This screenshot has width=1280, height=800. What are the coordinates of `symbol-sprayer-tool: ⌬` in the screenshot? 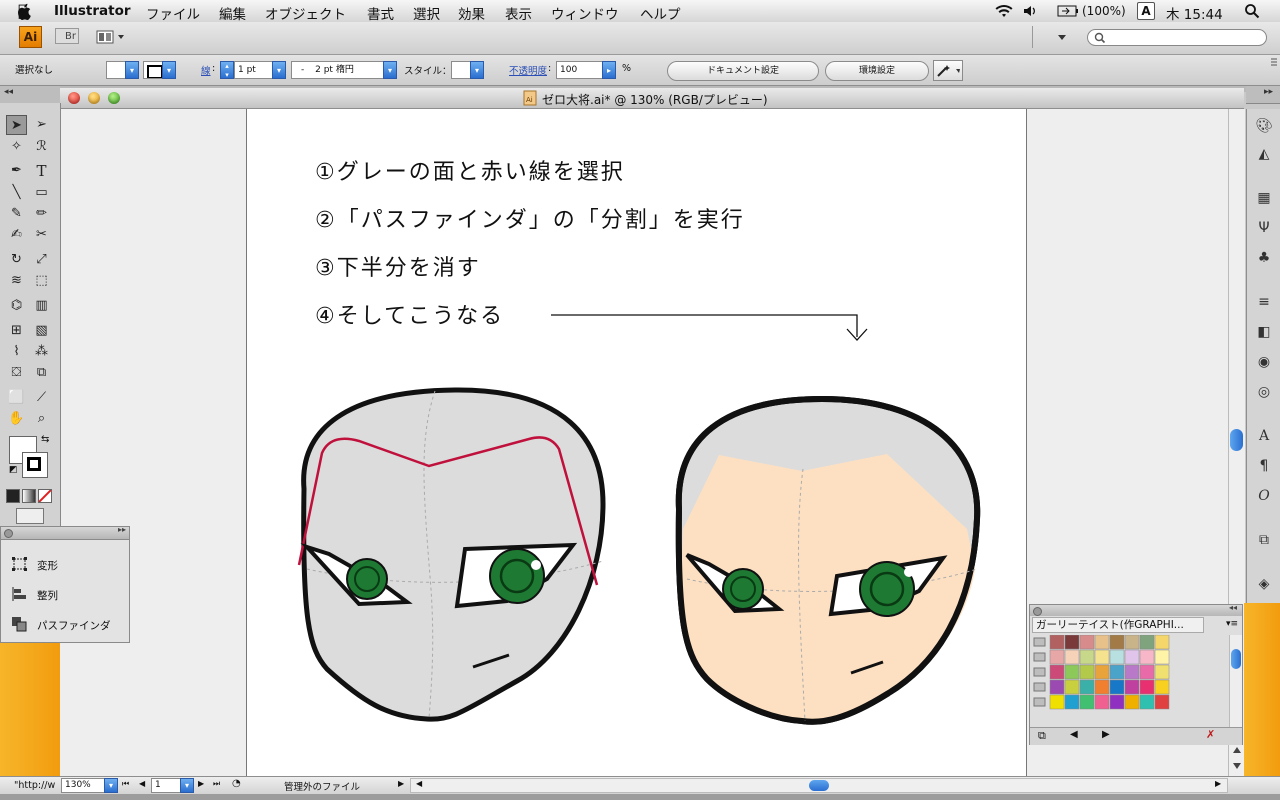 It's located at (16, 306).